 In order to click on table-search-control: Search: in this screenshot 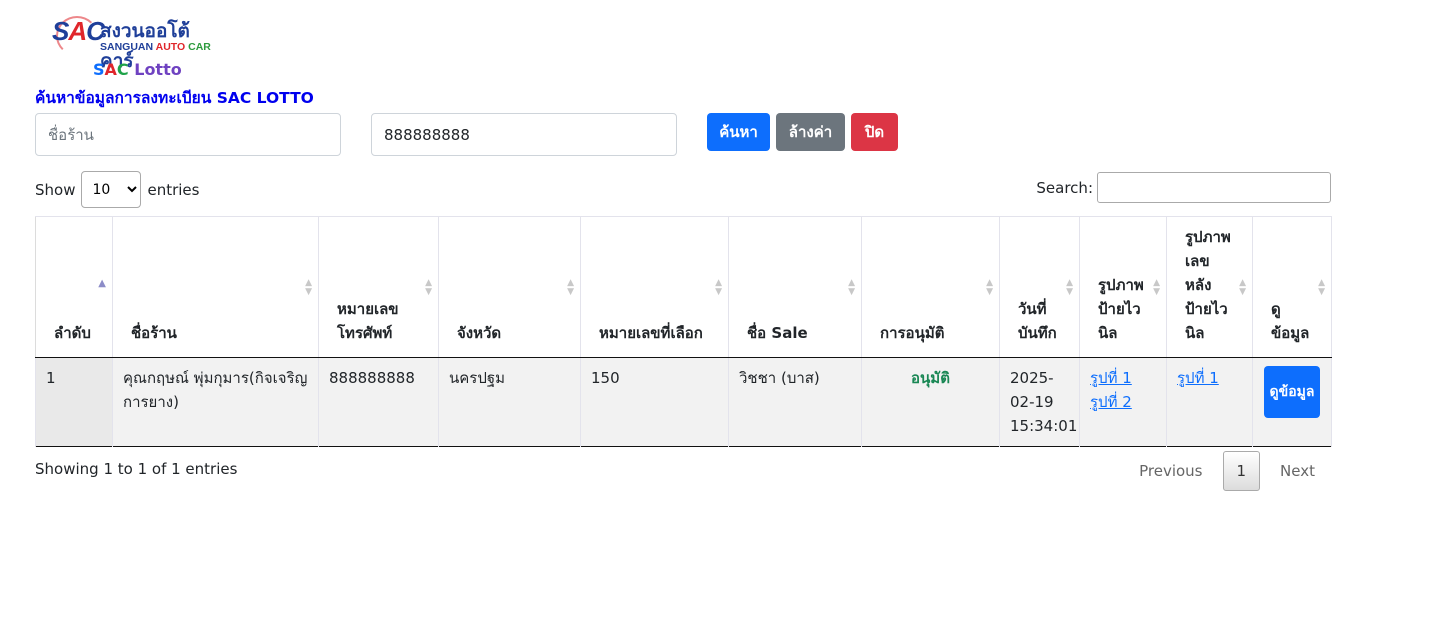, I will do `click(1183, 187)`.